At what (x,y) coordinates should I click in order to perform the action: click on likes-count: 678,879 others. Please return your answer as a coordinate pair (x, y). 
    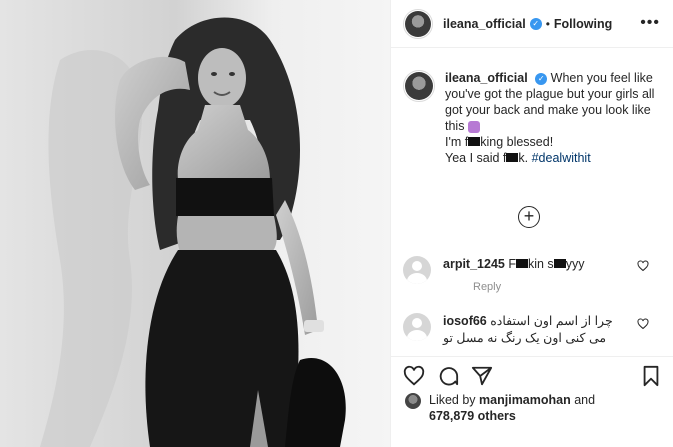
    Looking at the image, I should click on (472, 416).